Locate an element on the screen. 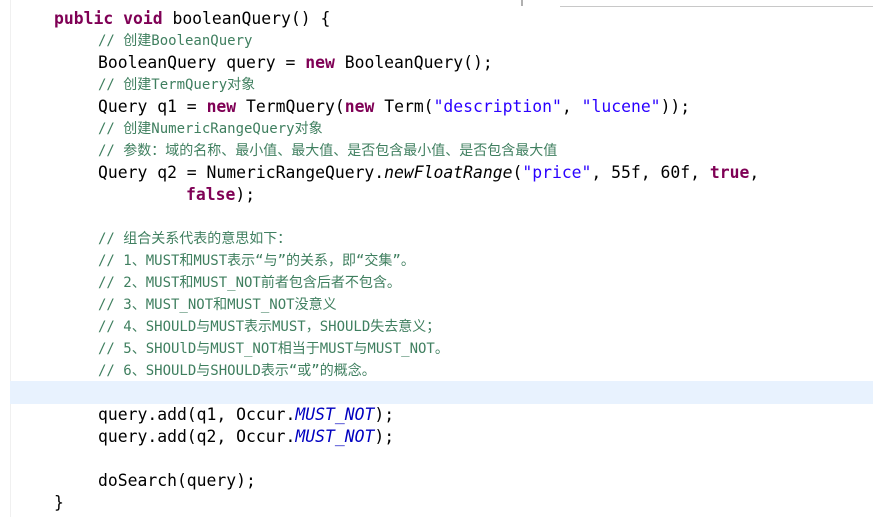 The image size is (873, 517). code-token: public is located at coordinates (84, 18).